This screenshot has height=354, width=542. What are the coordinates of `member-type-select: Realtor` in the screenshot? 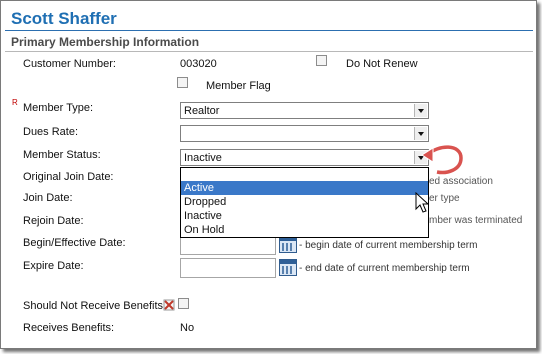 It's located at (304, 110).